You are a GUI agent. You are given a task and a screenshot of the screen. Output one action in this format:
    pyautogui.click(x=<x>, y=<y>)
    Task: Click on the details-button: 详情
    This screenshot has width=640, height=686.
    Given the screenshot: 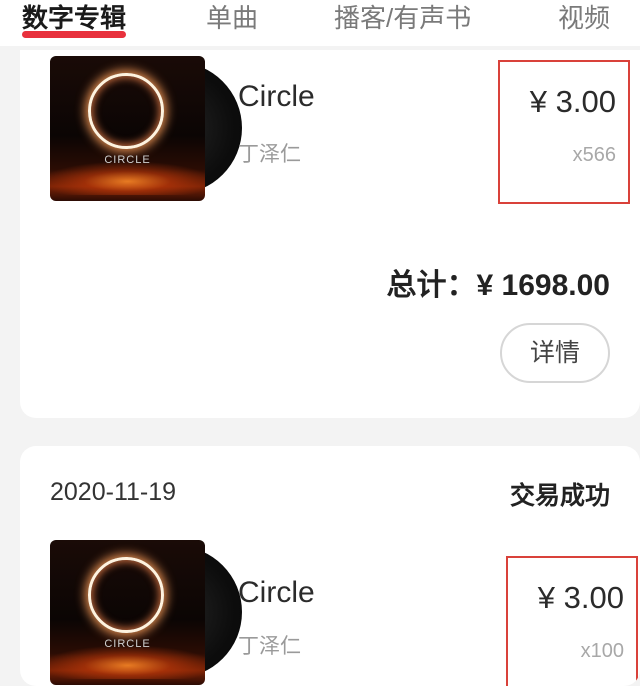 What is the action you would take?
    pyautogui.click(x=555, y=353)
    